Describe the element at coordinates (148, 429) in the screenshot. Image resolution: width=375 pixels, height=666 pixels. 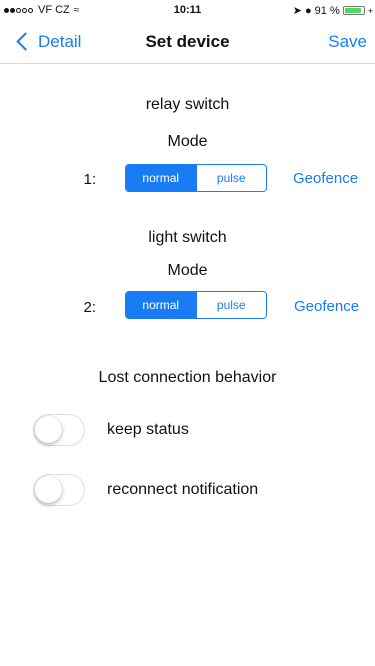
I see `keep-status-label: keep status` at that location.